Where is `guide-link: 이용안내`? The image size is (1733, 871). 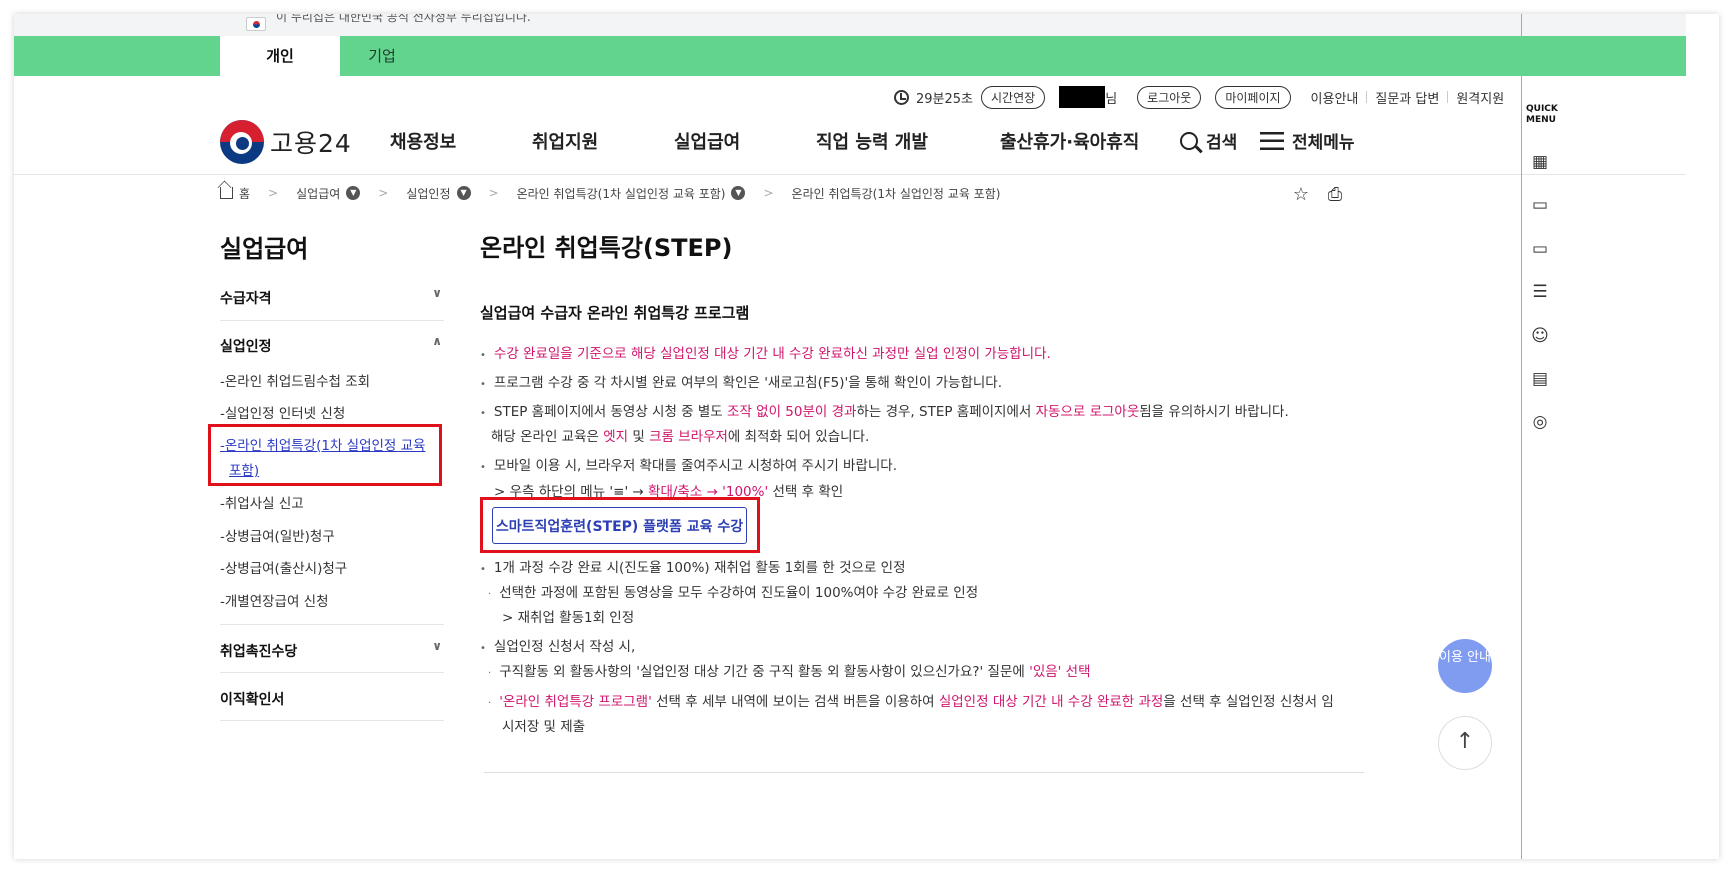 guide-link: 이용안내 is located at coordinates (1335, 97).